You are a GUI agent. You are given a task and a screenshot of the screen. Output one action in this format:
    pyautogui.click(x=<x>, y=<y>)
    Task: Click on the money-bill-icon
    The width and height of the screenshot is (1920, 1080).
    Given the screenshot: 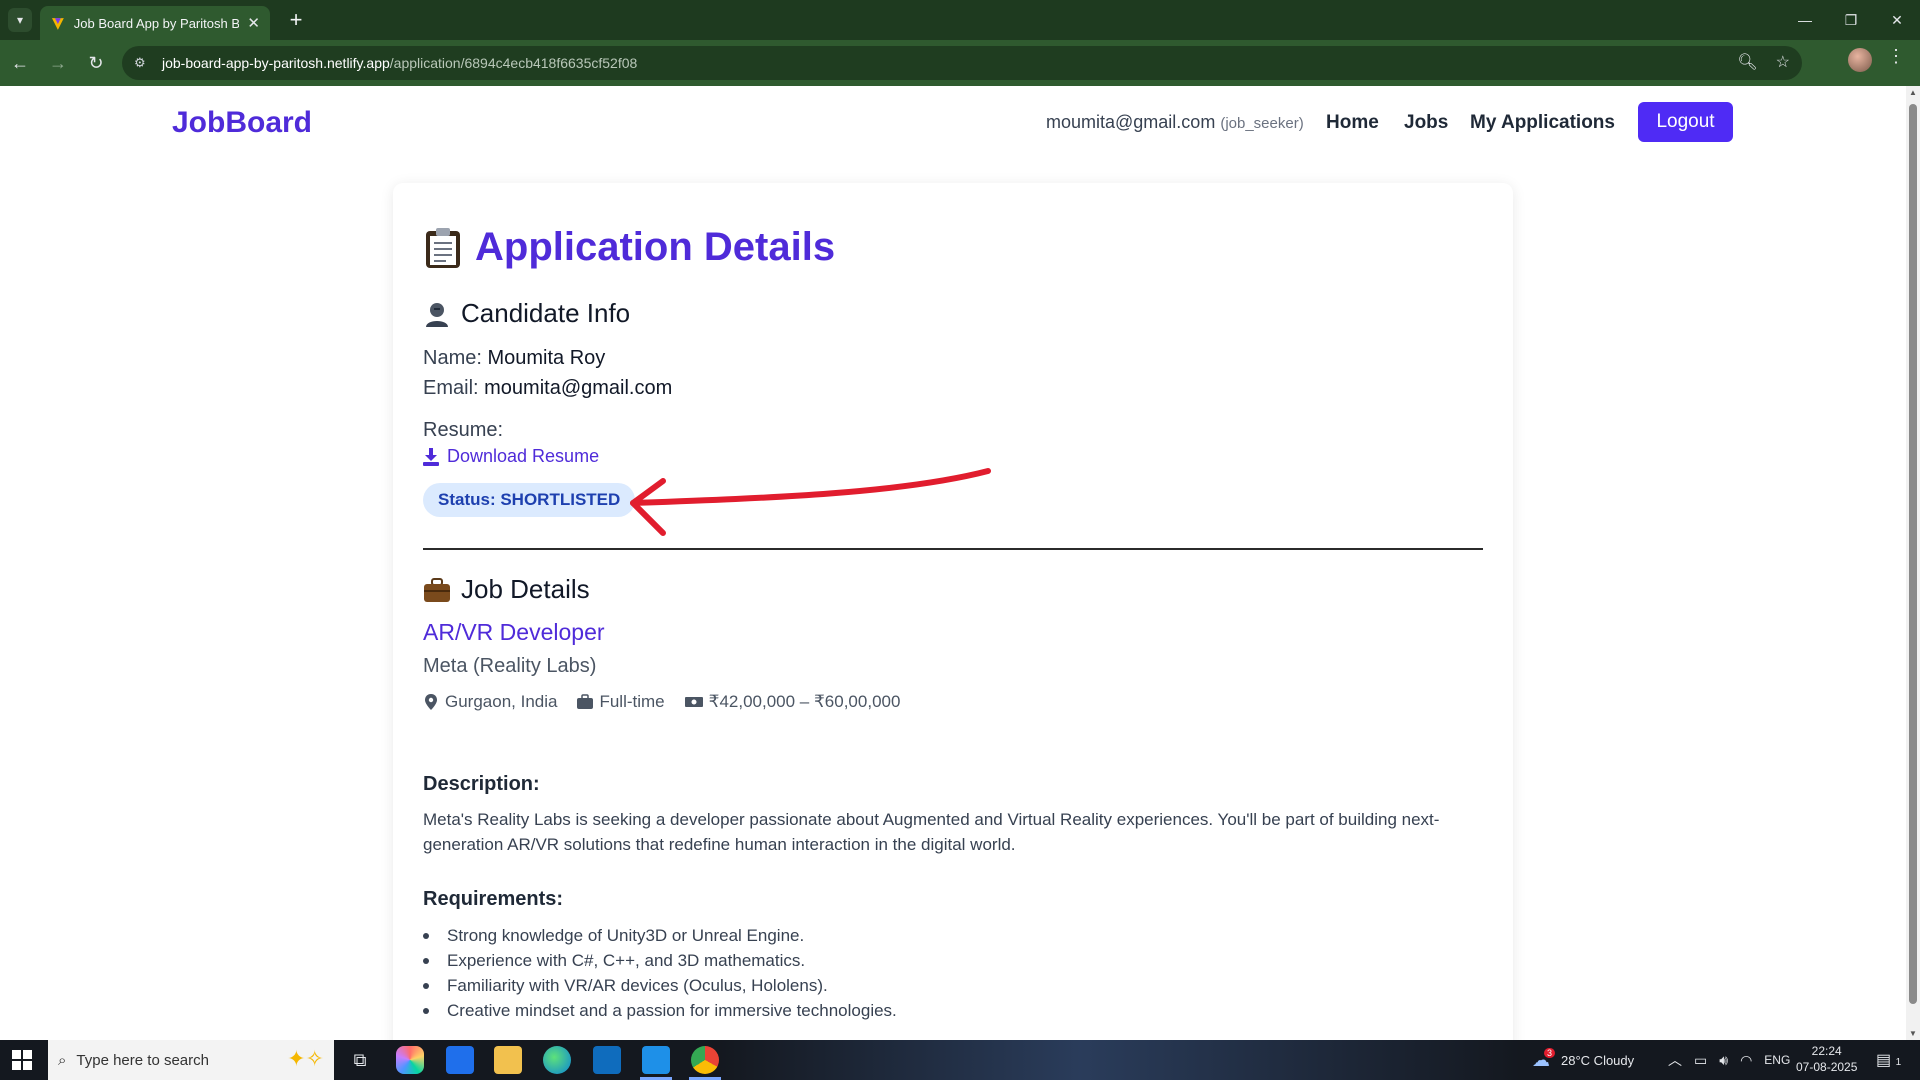 What is the action you would take?
    pyautogui.click(x=693, y=702)
    